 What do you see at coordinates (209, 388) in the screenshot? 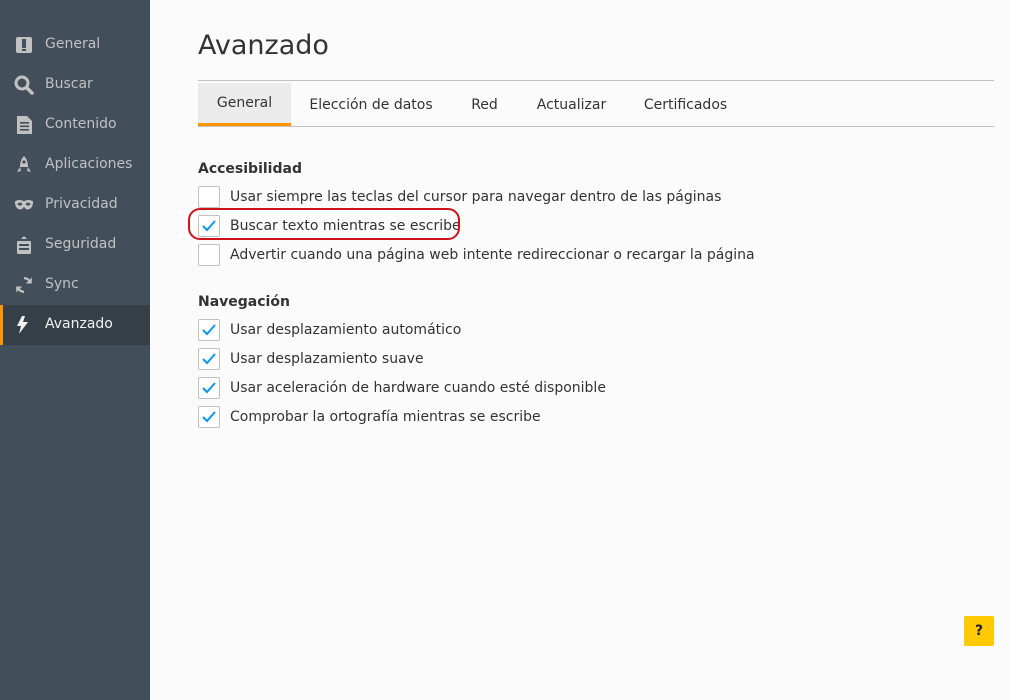
I see `hardware-acceleration-checkbox` at bounding box center [209, 388].